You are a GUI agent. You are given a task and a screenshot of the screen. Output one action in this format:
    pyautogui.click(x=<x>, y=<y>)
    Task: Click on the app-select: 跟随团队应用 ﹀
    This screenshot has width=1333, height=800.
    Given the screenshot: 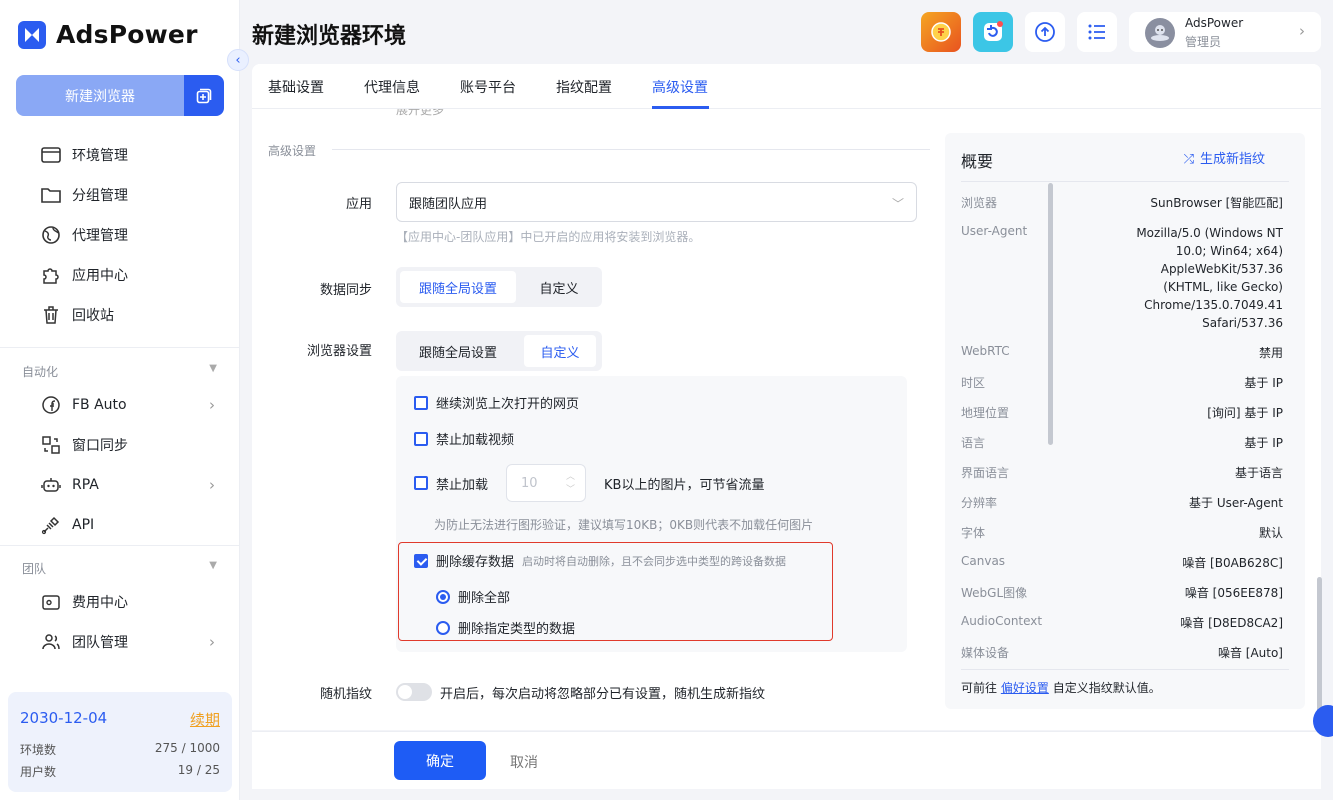 What is the action you would take?
    pyautogui.click(x=656, y=202)
    